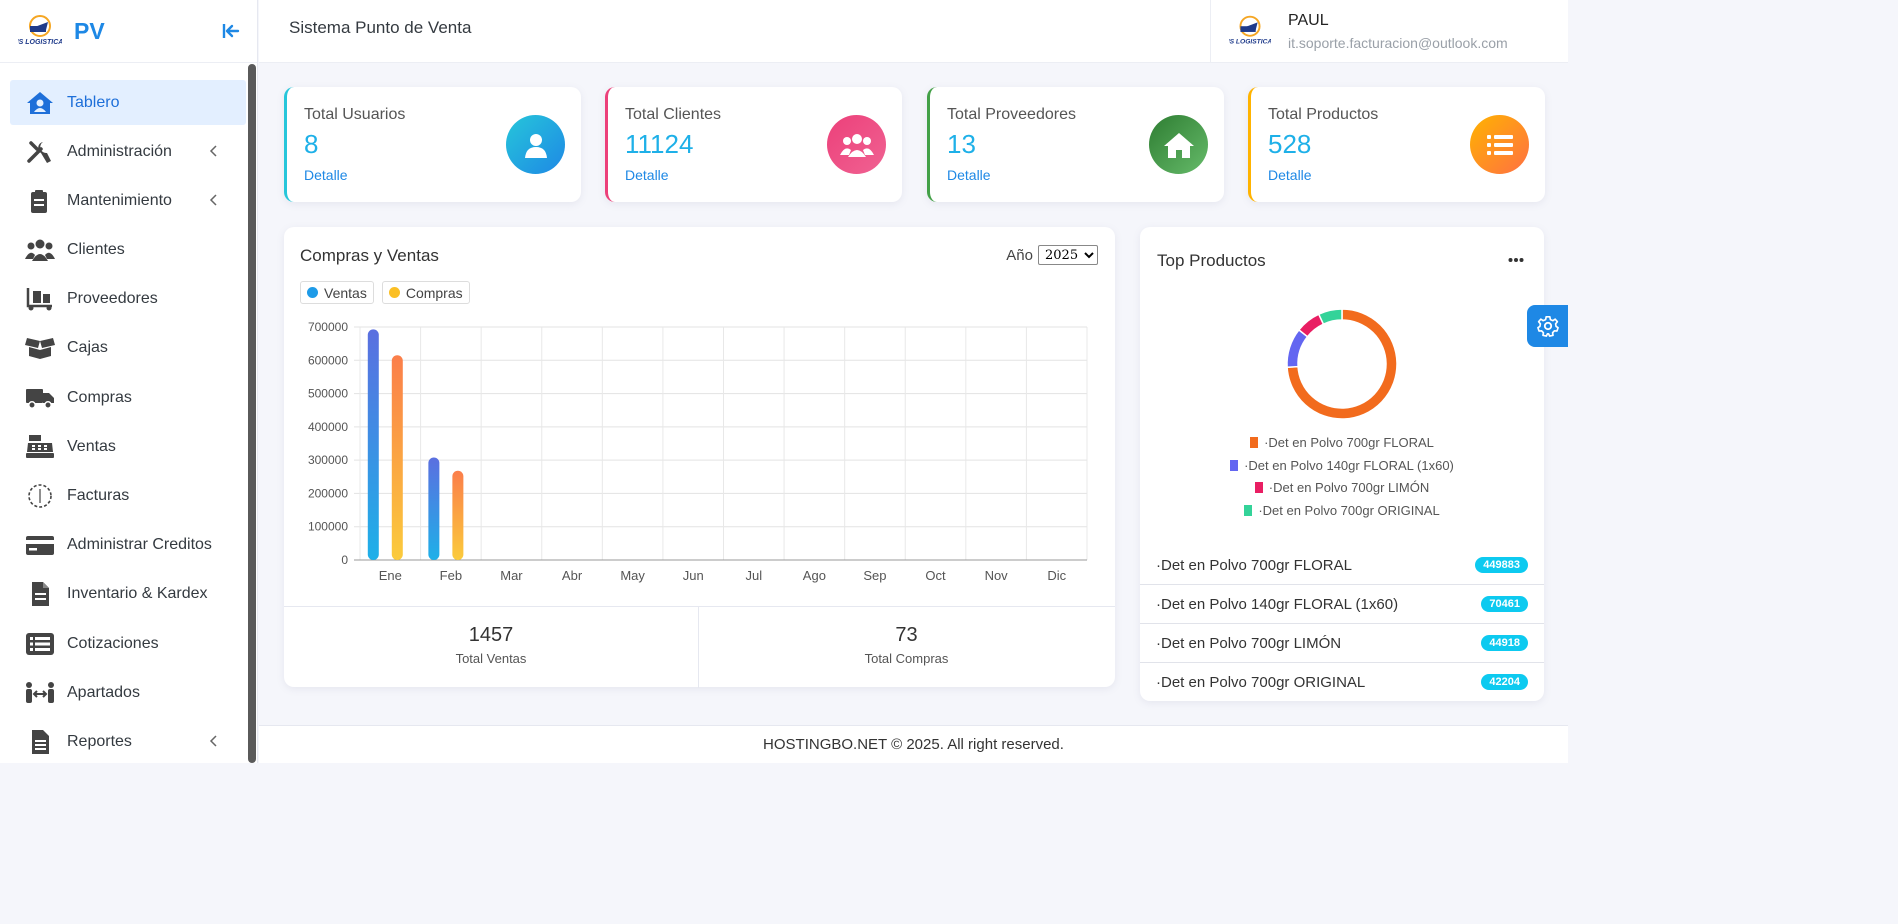 The image size is (1898, 924). Describe the element at coordinates (1349, 442) in the screenshot. I see `legend-label: ·Det en Polvo 700gr FLORAL` at that location.